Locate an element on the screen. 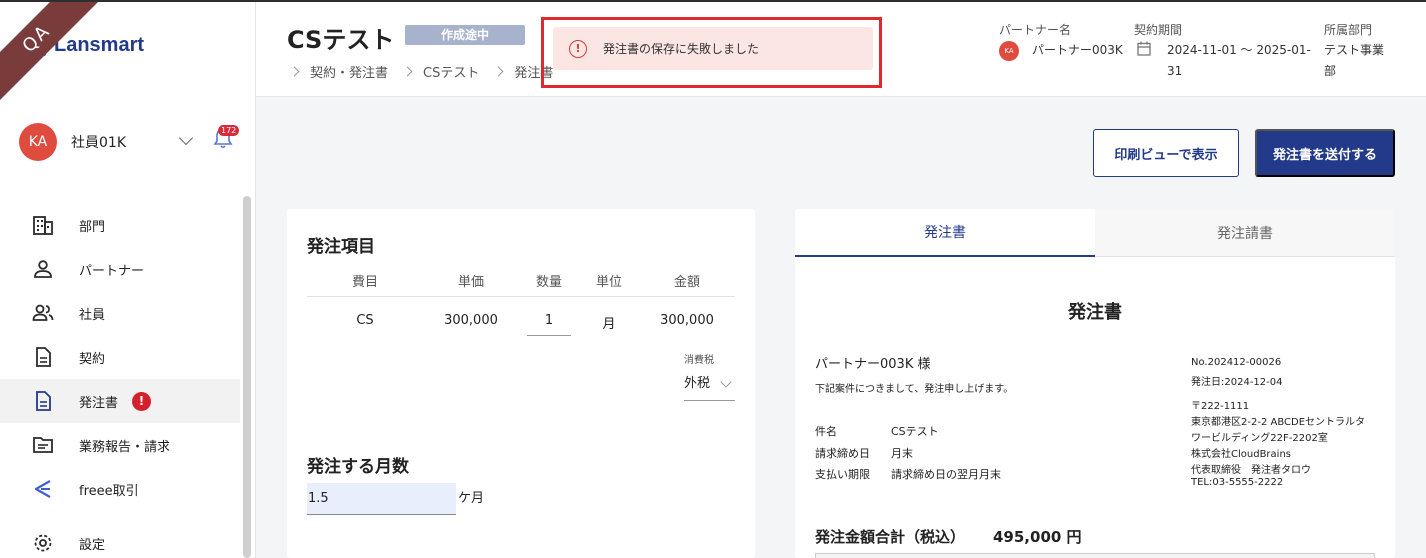  sidebar-item-label: パートナー is located at coordinates (112, 271).